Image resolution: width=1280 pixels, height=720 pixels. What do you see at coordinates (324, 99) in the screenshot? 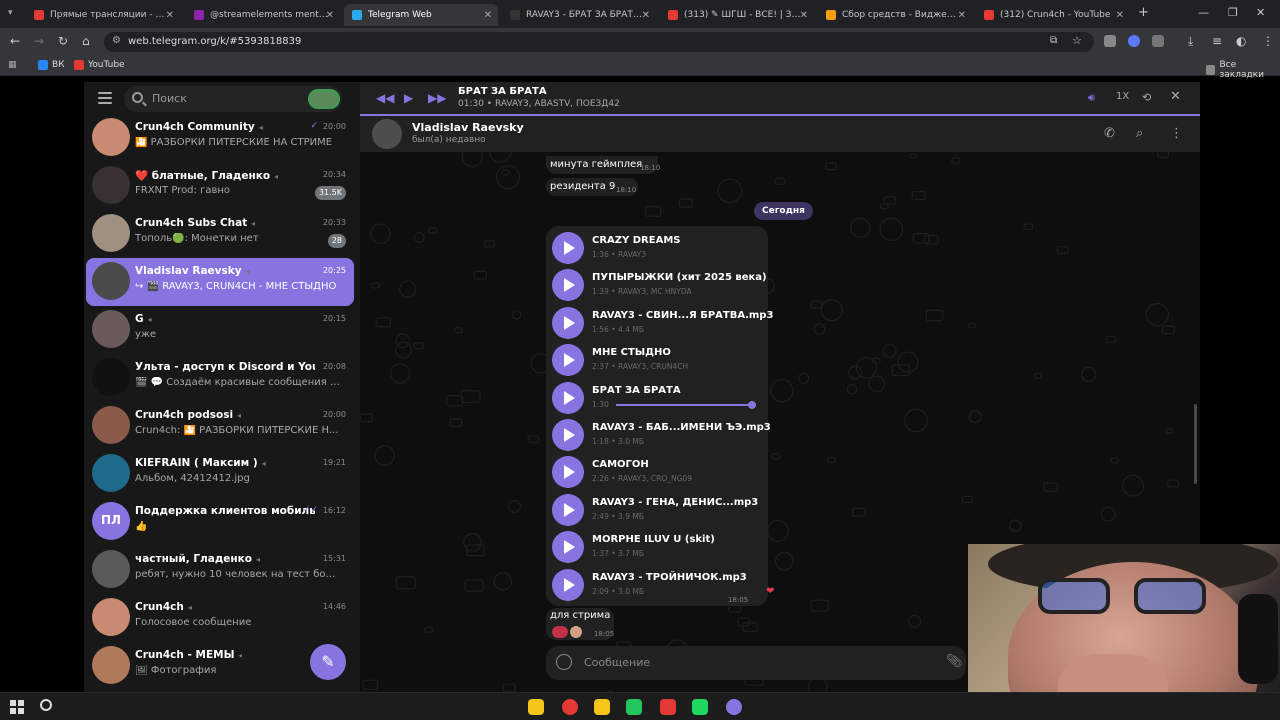
I see `stories-avatar` at bounding box center [324, 99].